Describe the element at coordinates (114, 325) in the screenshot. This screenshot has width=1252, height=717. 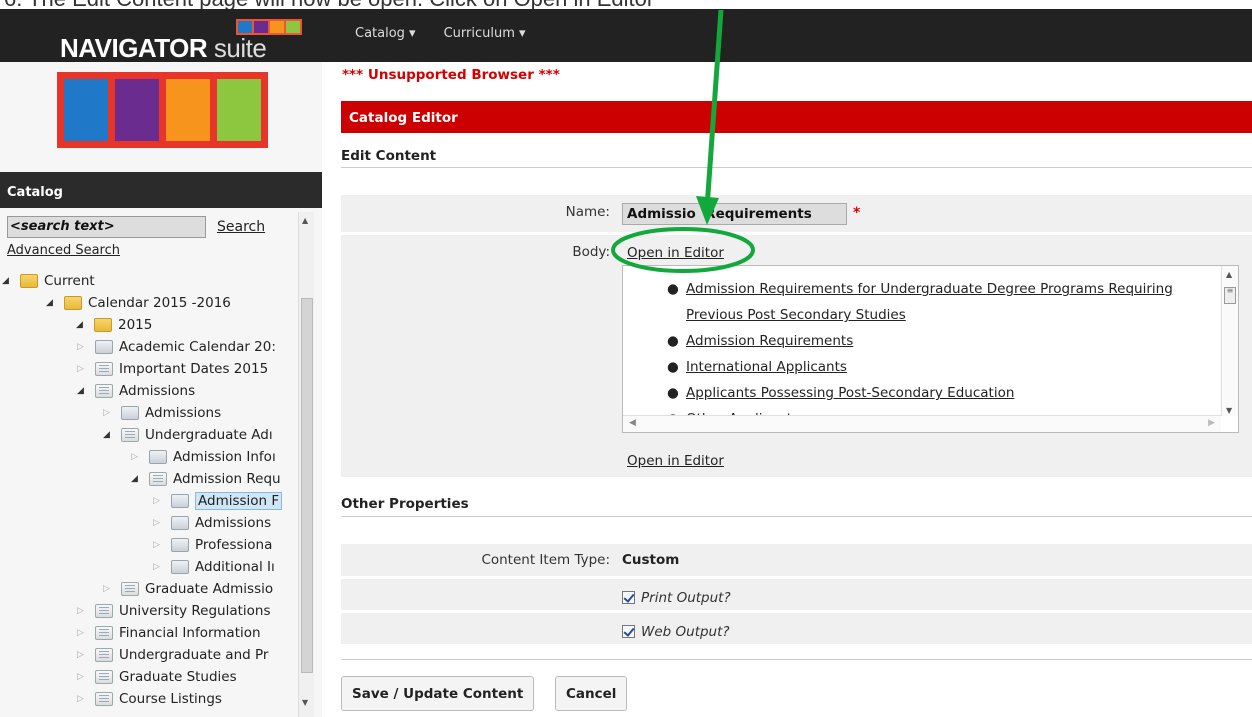
I see `tree-item: ◢ 2015` at that location.